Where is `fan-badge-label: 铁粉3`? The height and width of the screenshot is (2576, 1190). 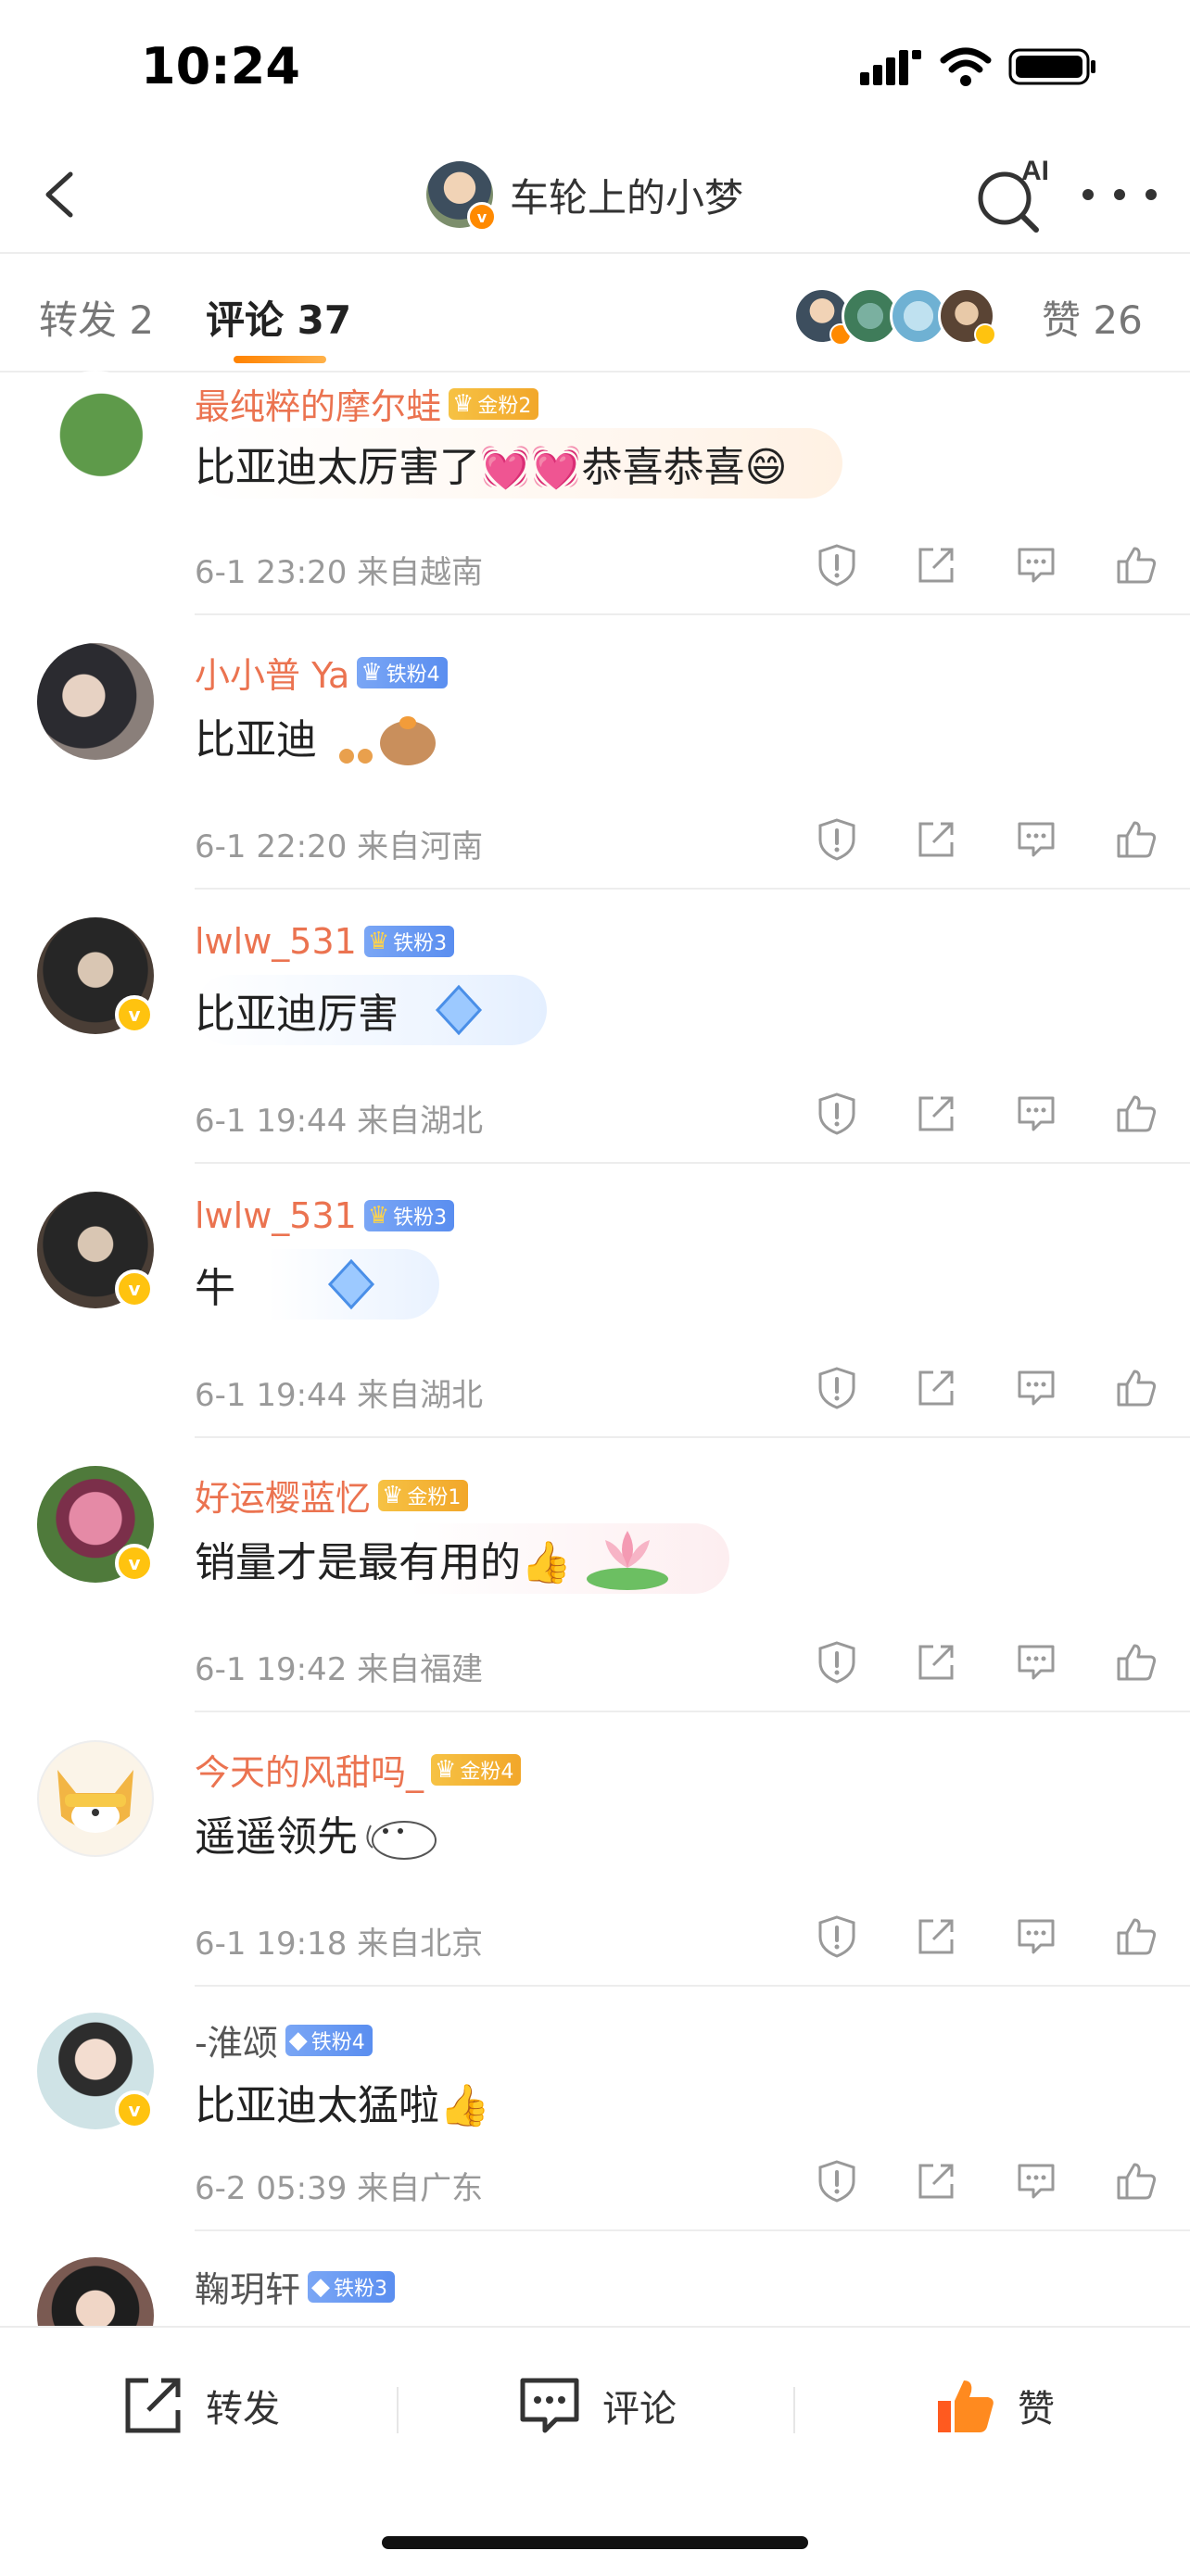 fan-badge-label: 铁粉3 is located at coordinates (420, 1218).